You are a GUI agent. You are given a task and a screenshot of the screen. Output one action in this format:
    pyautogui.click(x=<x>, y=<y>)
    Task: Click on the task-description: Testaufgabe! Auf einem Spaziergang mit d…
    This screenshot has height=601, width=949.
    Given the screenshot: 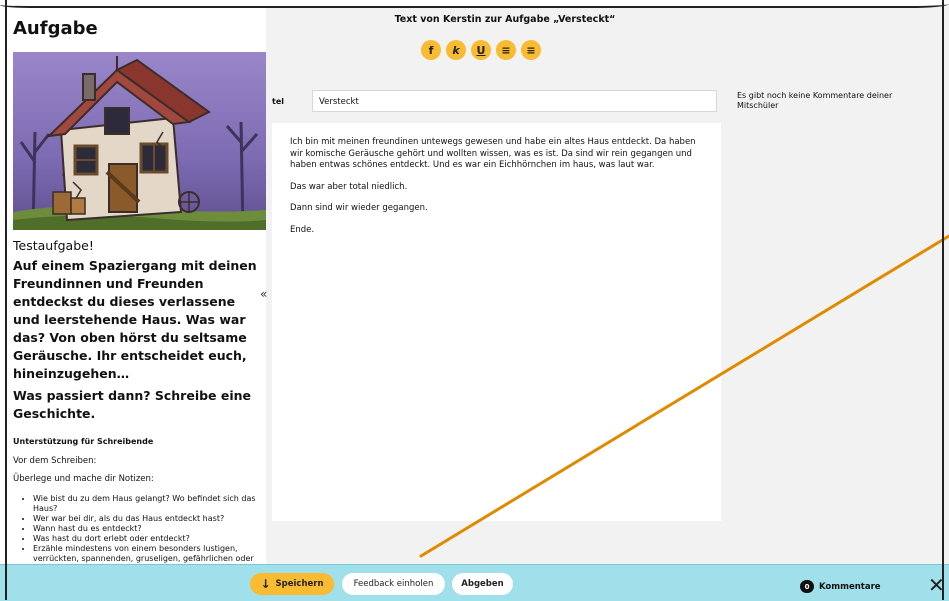 What is the action you would take?
    pyautogui.click(x=138, y=401)
    